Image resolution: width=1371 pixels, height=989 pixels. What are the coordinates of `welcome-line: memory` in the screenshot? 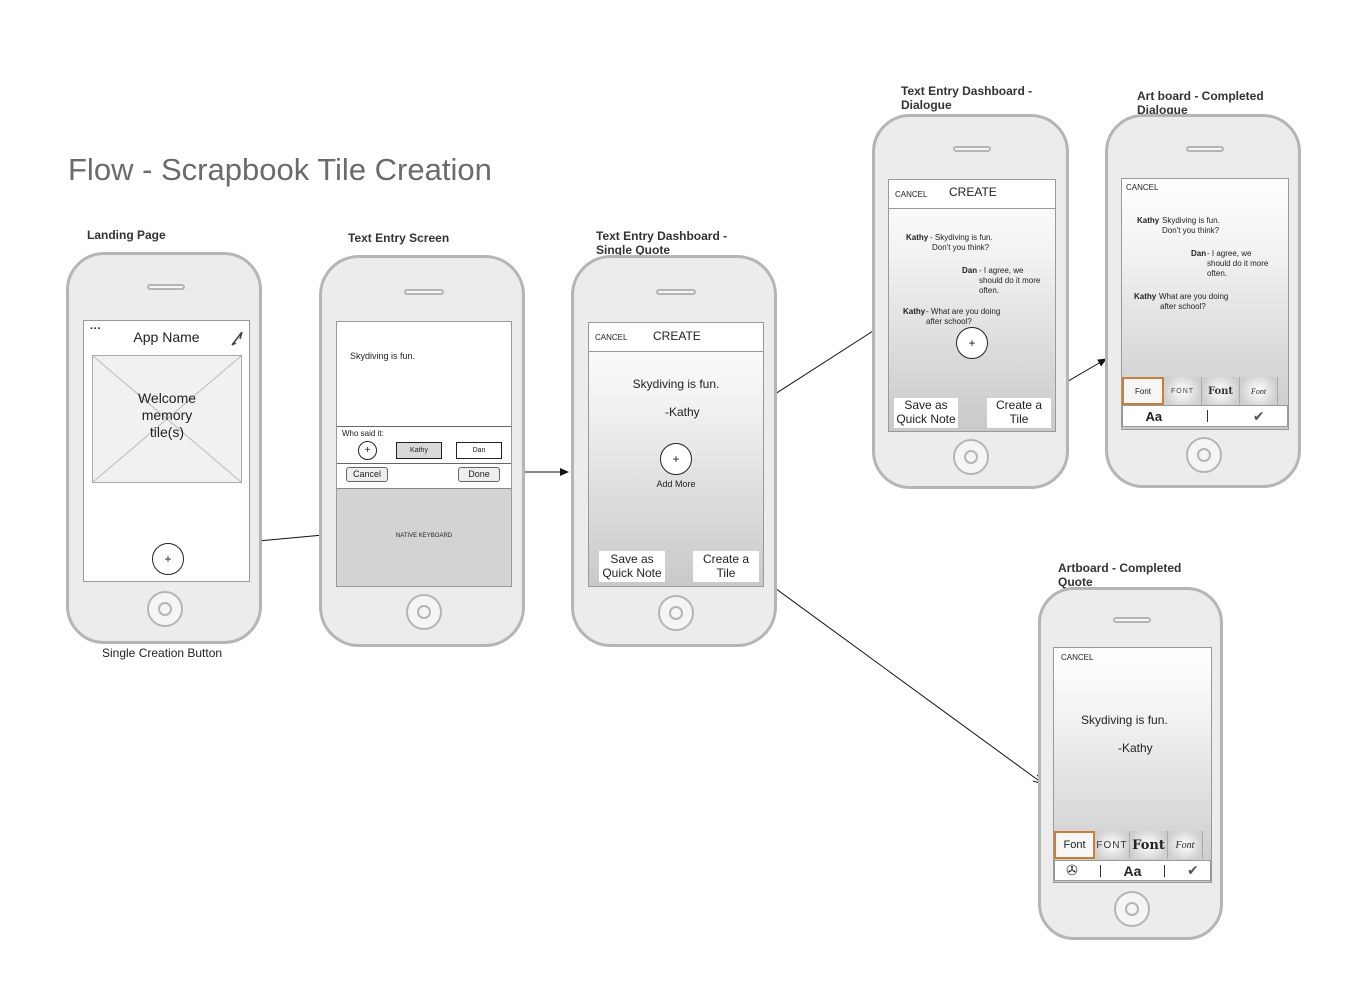 It's located at (167, 415).